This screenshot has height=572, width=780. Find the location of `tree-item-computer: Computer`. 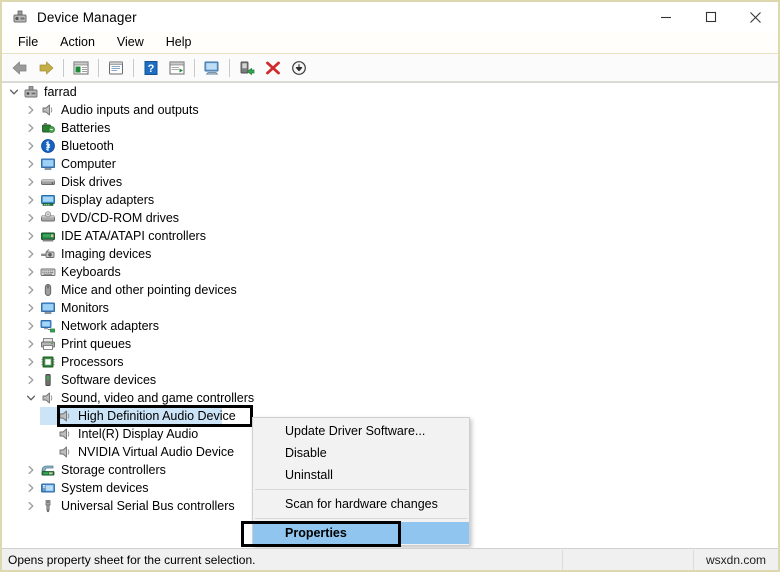

tree-item-computer: Computer is located at coordinates (390, 164).